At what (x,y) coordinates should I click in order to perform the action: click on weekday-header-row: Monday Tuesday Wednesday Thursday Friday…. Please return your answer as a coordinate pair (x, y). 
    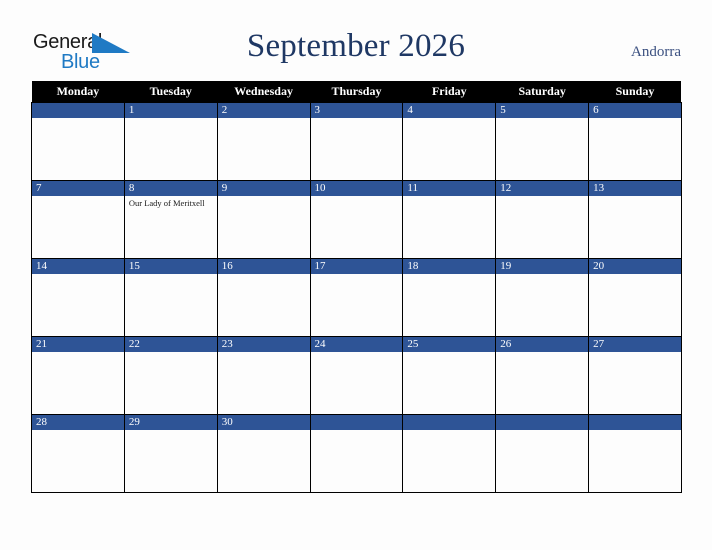
    Looking at the image, I should click on (356, 92).